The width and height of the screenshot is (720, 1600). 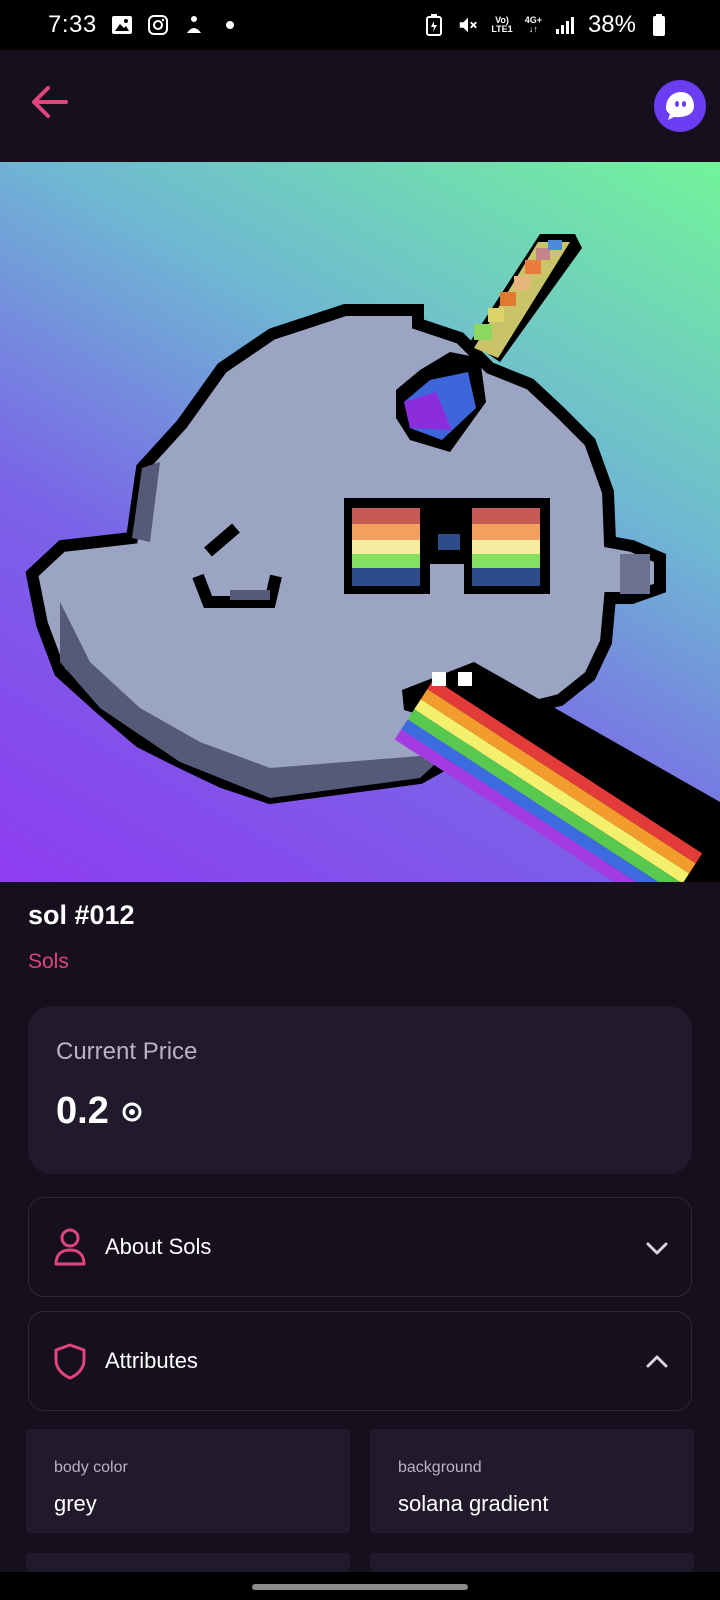 I want to click on battery-saver-icon, so click(x=434, y=25).